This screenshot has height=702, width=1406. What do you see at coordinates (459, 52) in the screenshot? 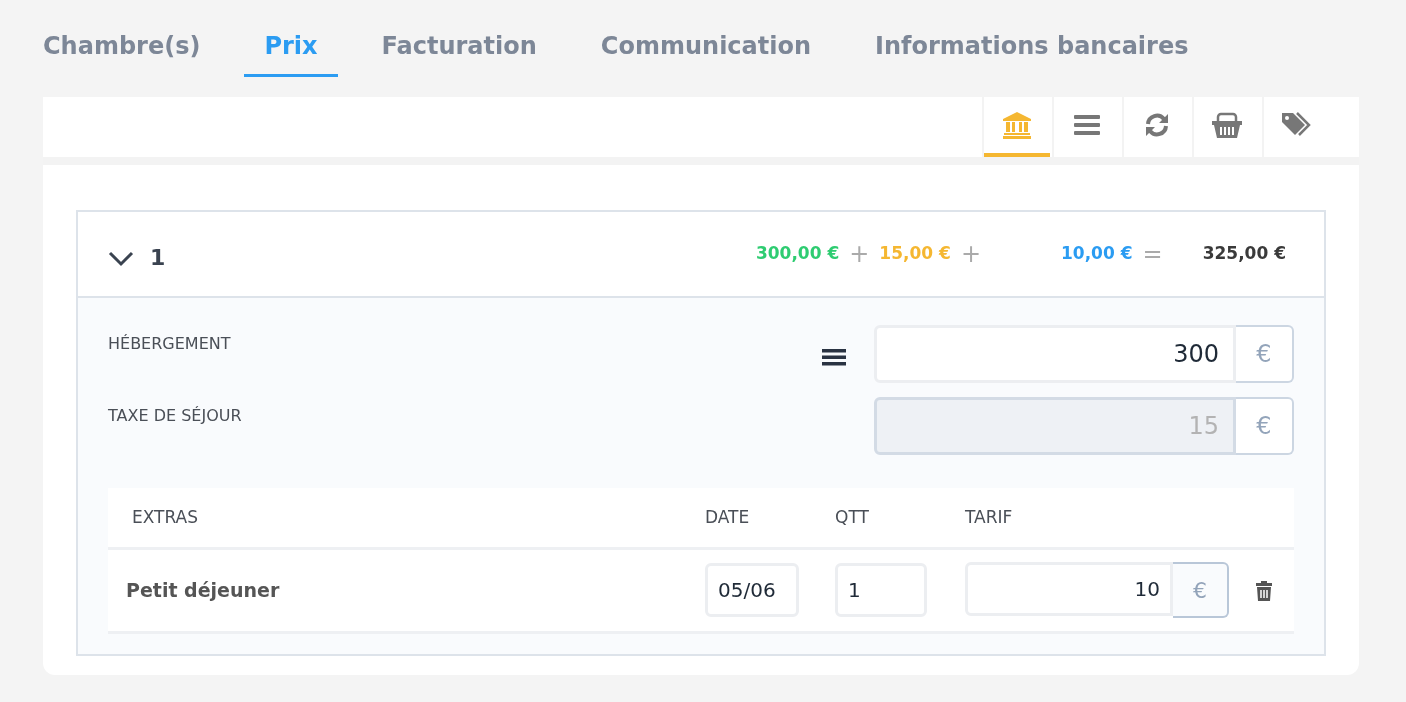
I see `tab: Facturation` at bounding box center [459, 52].